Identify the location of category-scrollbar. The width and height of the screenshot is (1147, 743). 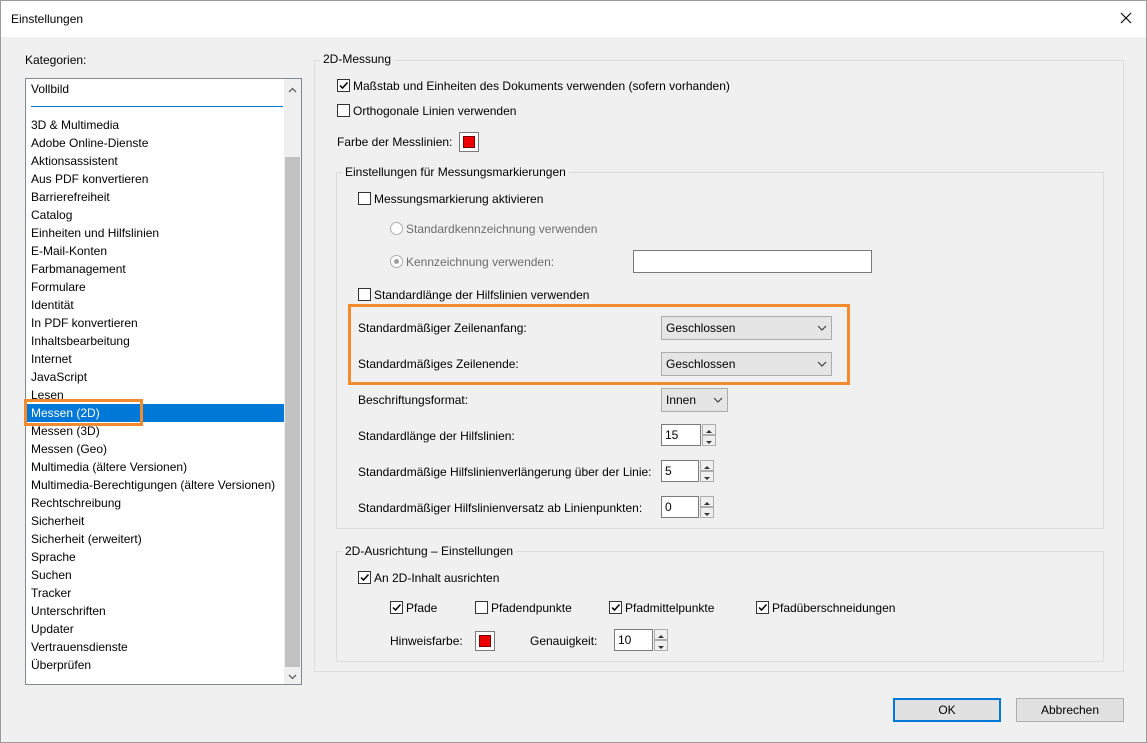
(292, 381).